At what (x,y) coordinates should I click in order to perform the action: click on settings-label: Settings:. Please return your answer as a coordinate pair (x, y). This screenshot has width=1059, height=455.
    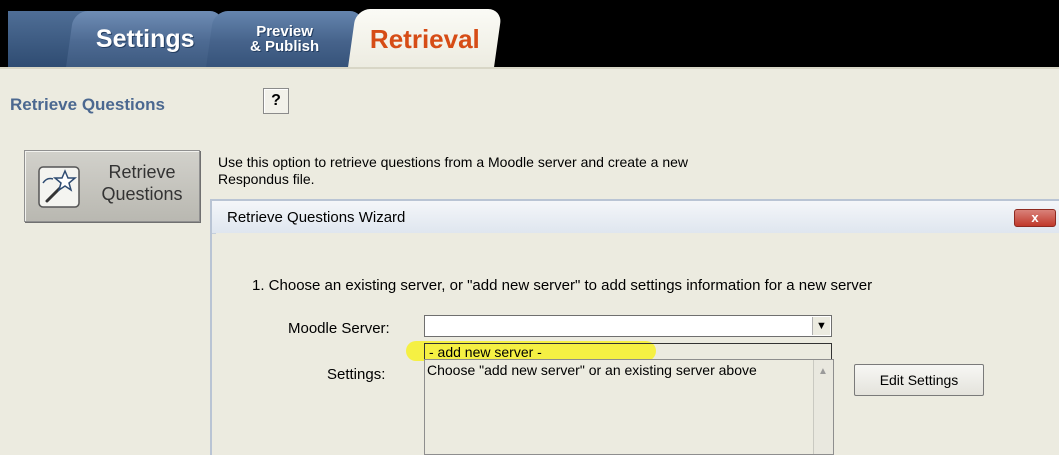
    Looking at the image, I should click on (356, 374).